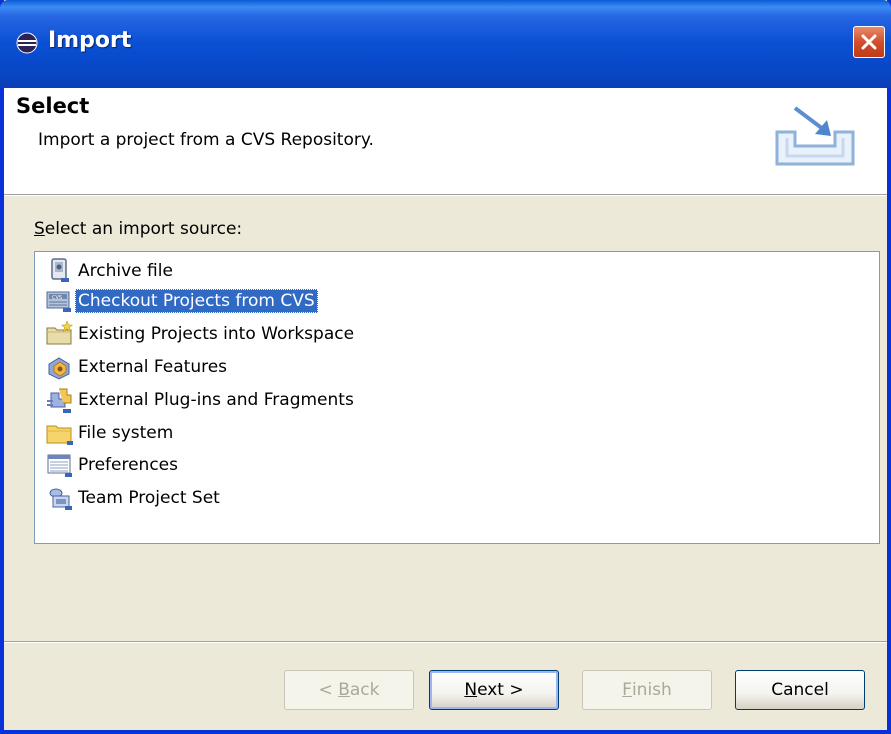  Describe the element at coordinates (128, 465) in the screenshot. I see `list-item-label: Preferences` at that location.